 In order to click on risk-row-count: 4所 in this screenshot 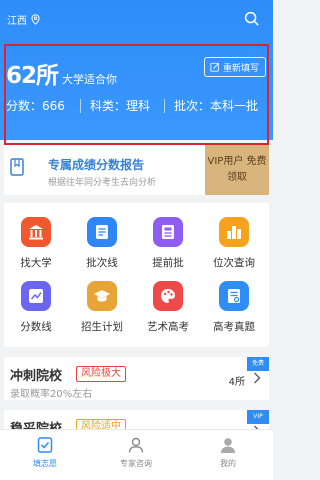, I will do `click(236, 382)`.